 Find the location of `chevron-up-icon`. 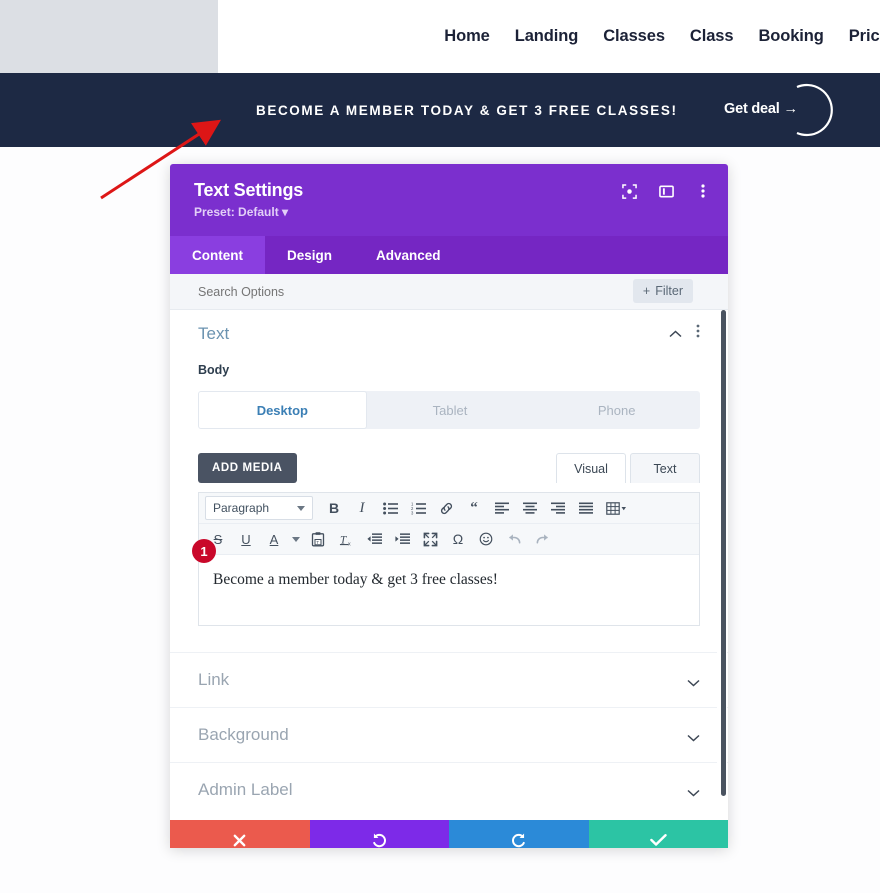

chevron-up-icon is located at coordinates (675, 334).